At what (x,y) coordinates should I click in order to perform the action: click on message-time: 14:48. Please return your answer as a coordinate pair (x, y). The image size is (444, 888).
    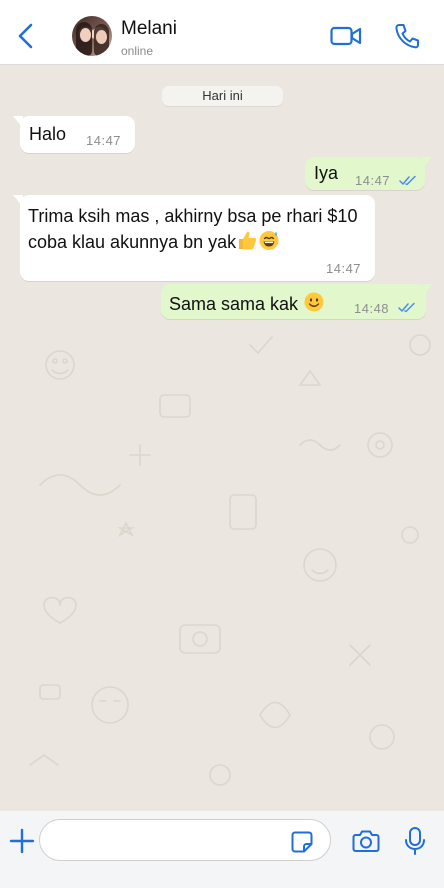
    Looking at the image, I should click on (372, 308).